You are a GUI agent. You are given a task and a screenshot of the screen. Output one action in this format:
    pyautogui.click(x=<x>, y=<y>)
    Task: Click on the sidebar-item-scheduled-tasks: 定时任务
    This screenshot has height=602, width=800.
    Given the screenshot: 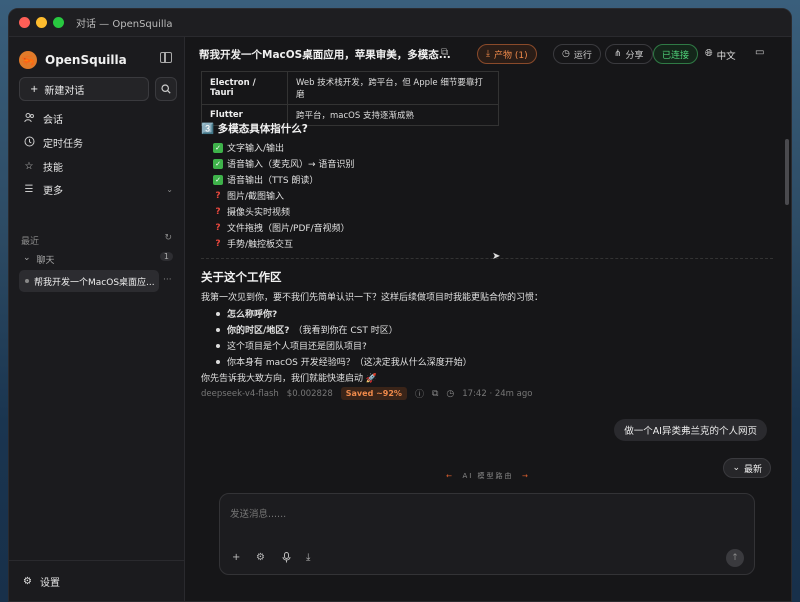 What is the action you would take?
    pyautogui.click(x=98, y=142)
    